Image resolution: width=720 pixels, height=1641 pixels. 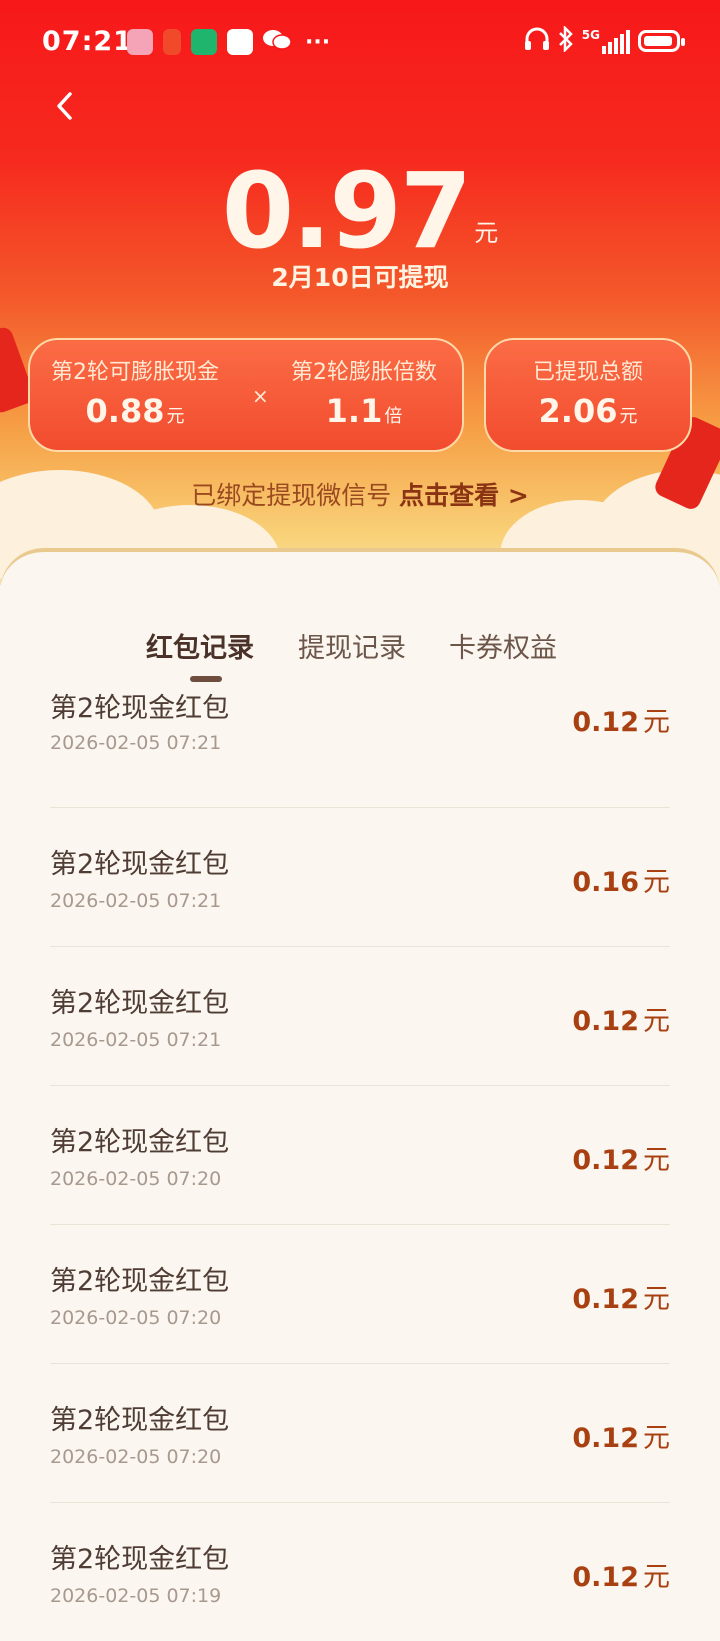 I want to click on wave-border, so click(x=360, y=566).